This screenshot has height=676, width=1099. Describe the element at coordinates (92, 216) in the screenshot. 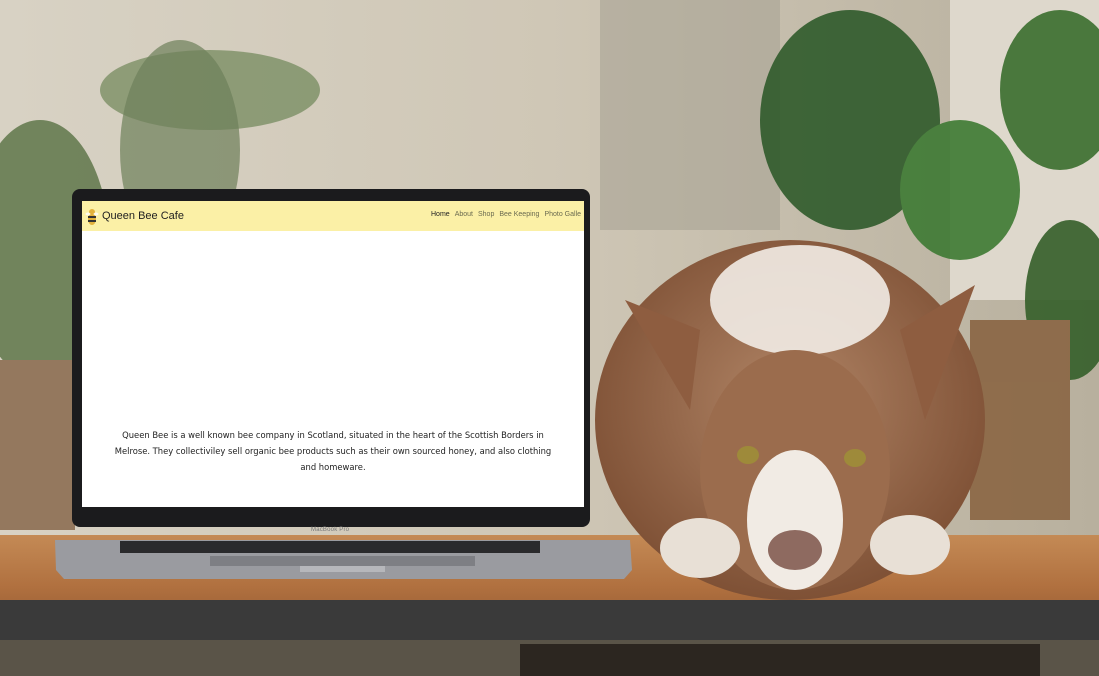

I see `bee-logo-icon` at that location.